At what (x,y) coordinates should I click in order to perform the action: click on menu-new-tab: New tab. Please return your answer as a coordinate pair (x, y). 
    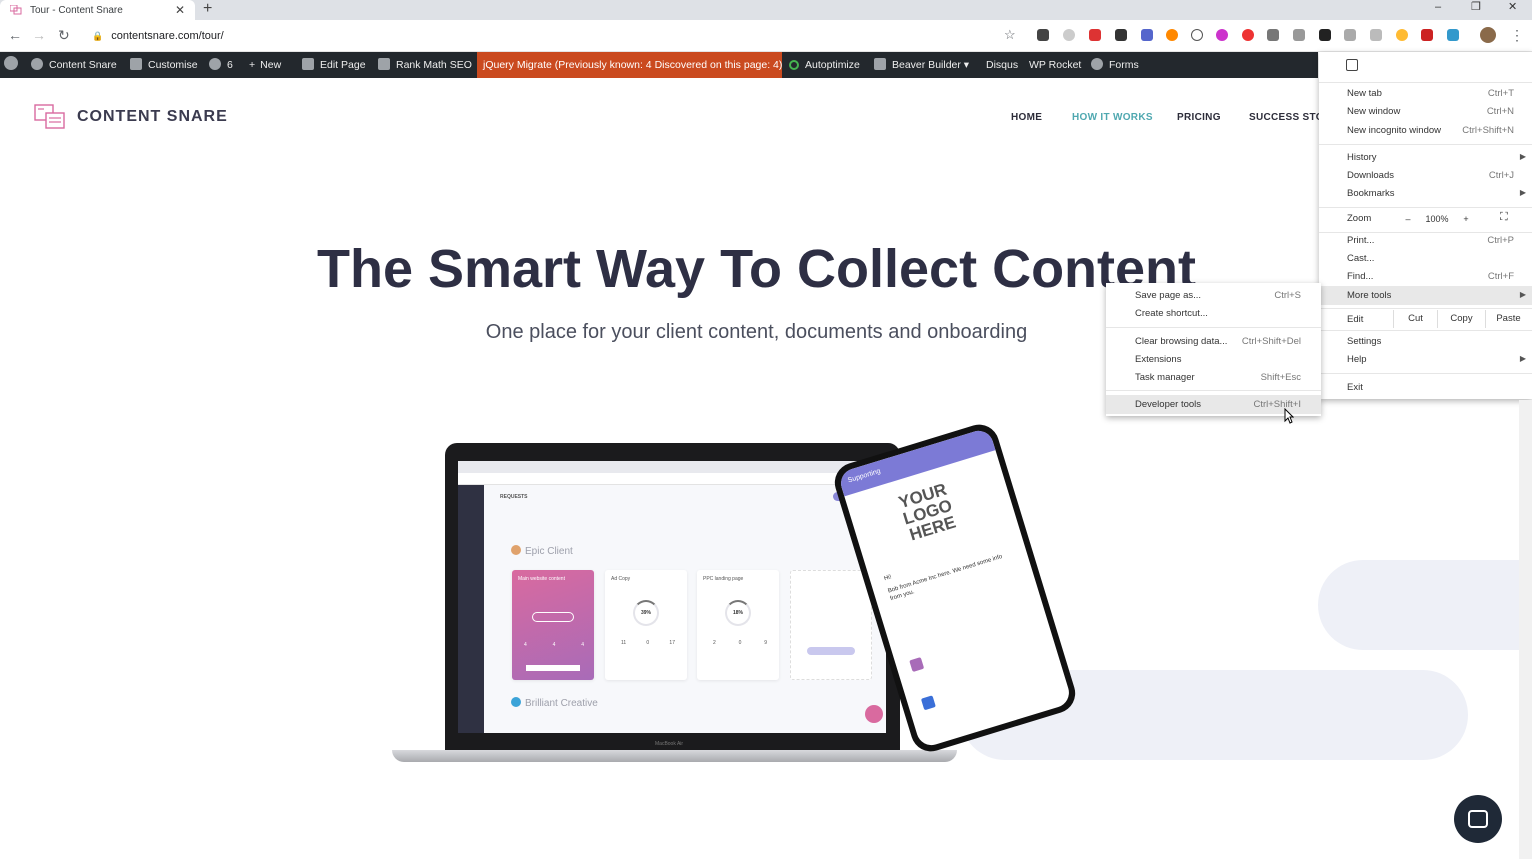
    Looking at the image, I should click on (1364, 93).